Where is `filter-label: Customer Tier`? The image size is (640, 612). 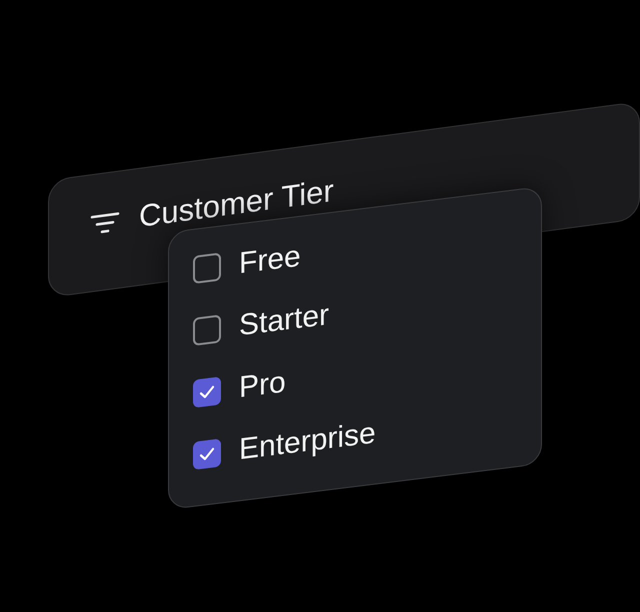 filter-label: Customer Tier is located at coordinates (236, 203).